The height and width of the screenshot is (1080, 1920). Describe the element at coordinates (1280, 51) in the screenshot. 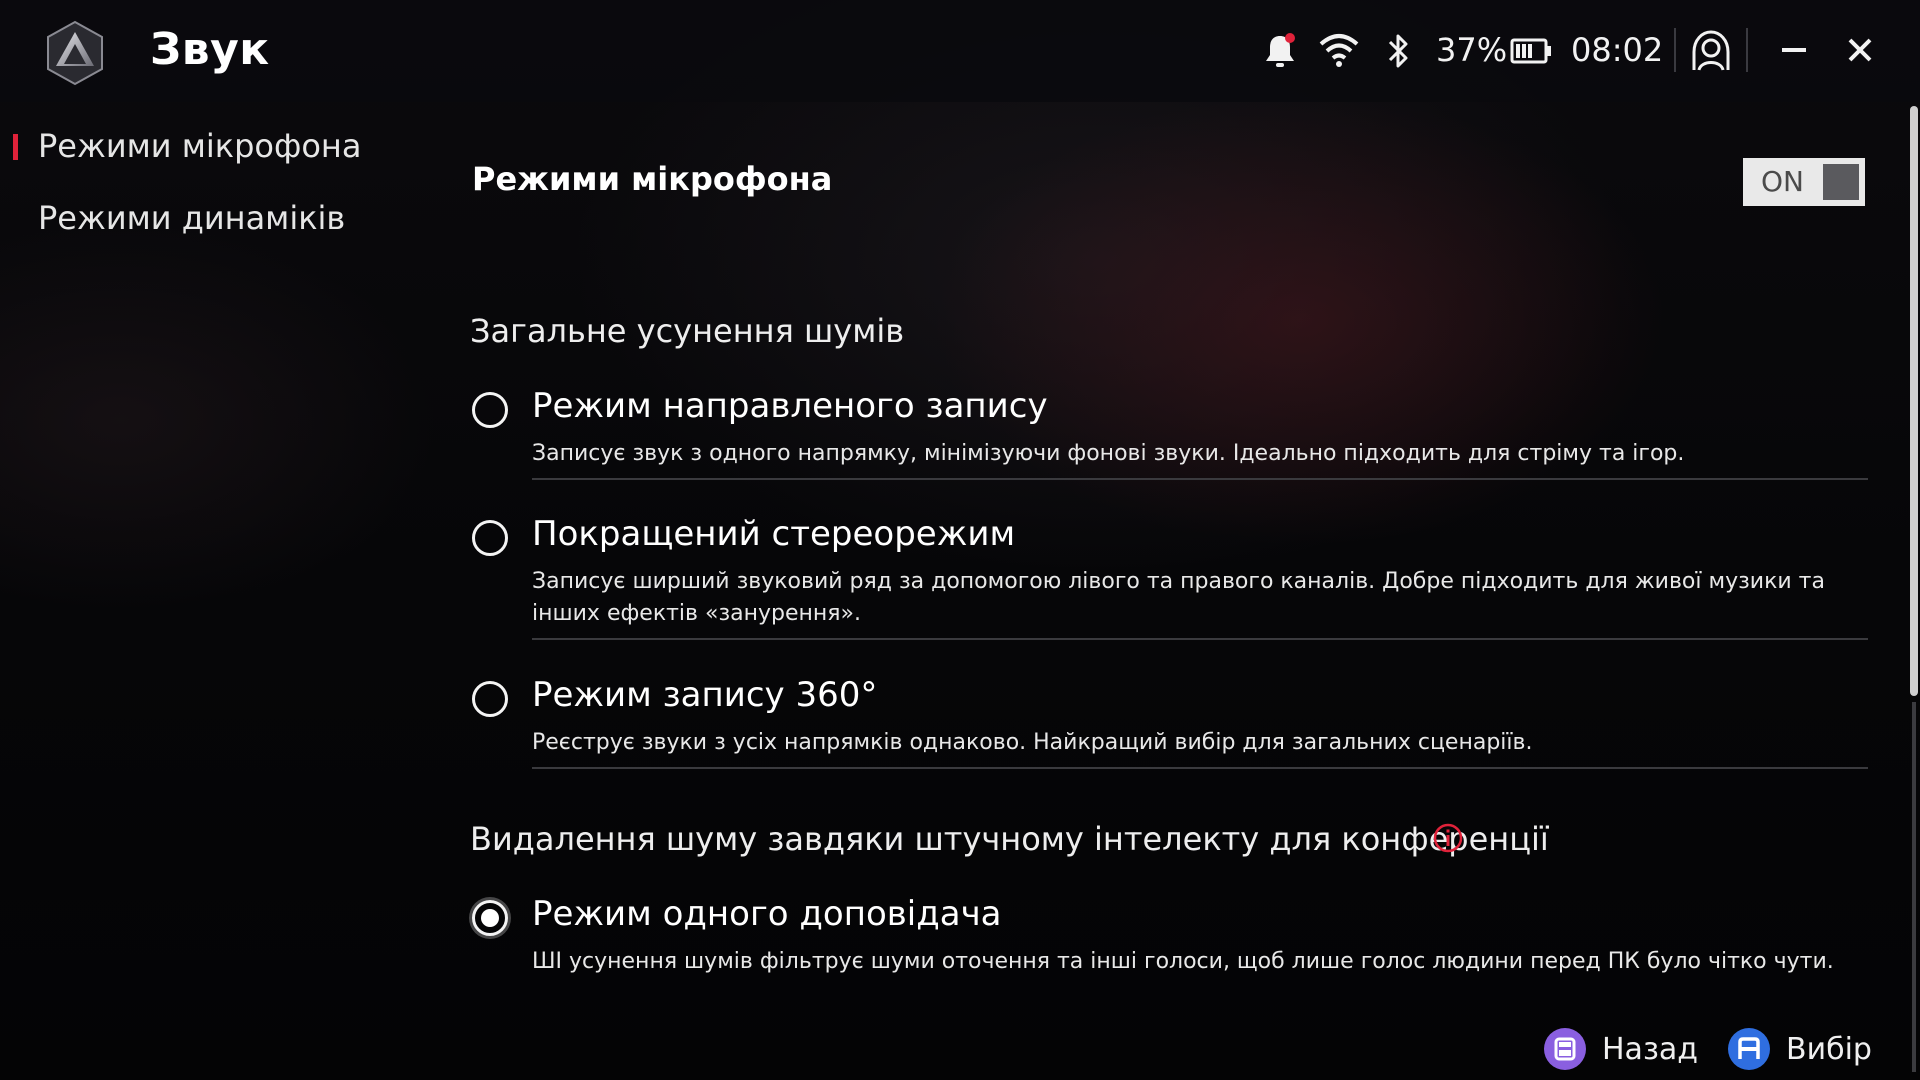

I see `bell-icon` at that location.